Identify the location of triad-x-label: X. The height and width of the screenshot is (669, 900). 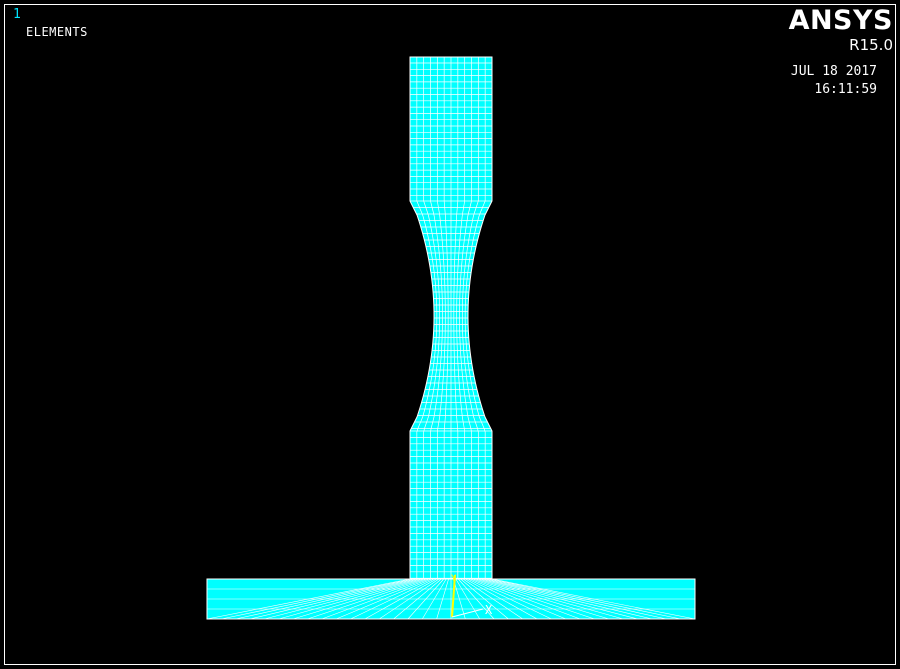
(489, 610).